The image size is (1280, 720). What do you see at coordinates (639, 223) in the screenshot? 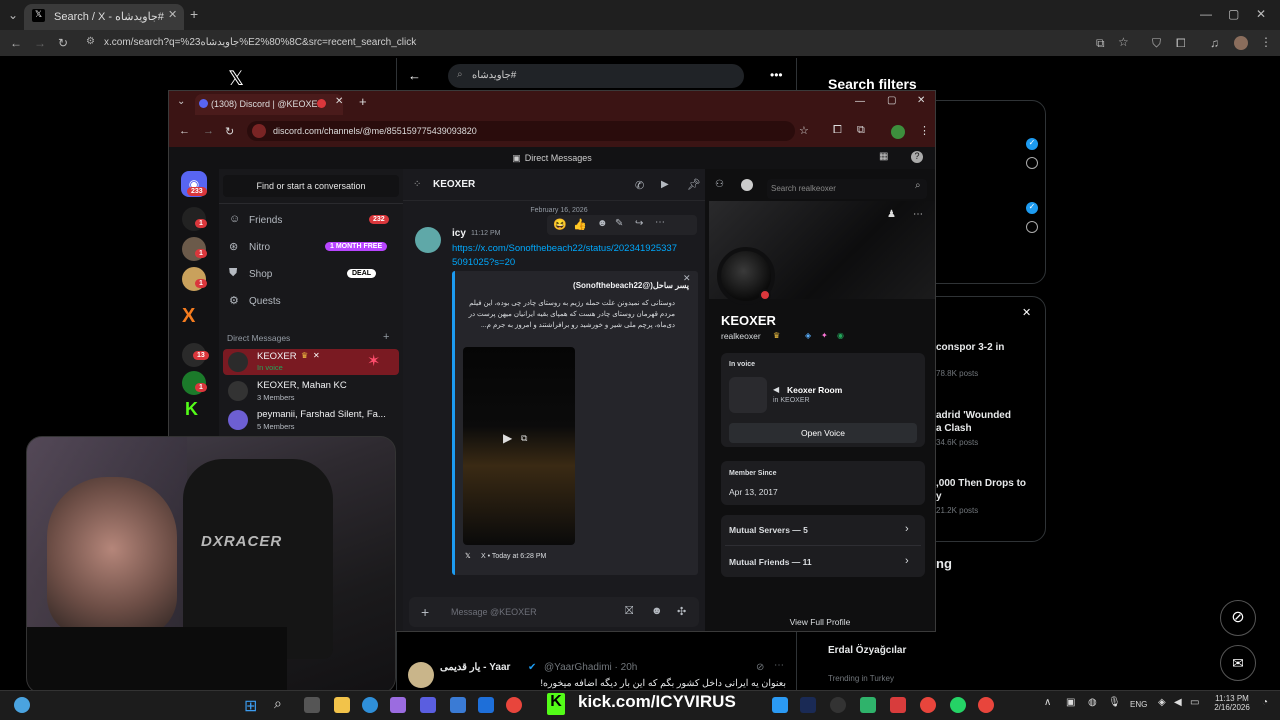
I see `forward-icon: ↪` at bounding box center [639, 223].